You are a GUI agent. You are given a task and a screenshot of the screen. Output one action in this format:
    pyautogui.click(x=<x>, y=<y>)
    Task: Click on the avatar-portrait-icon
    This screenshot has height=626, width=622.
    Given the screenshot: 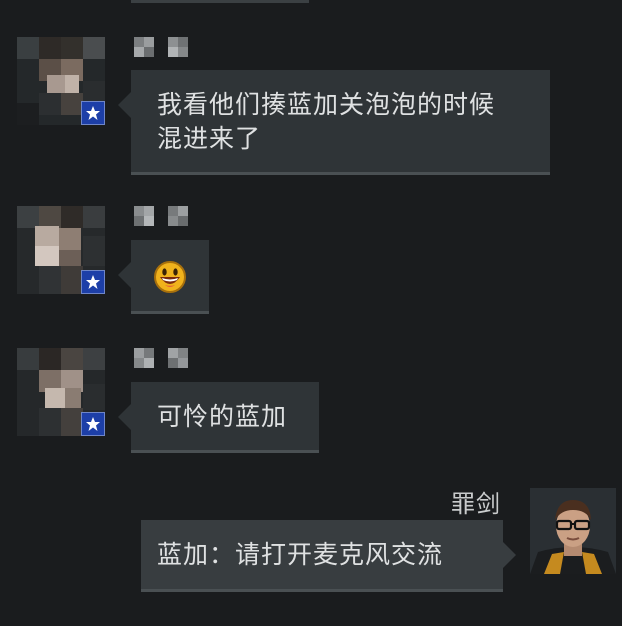 What is the action you would take?
    pyautogui.click(x=573, y=531)
    